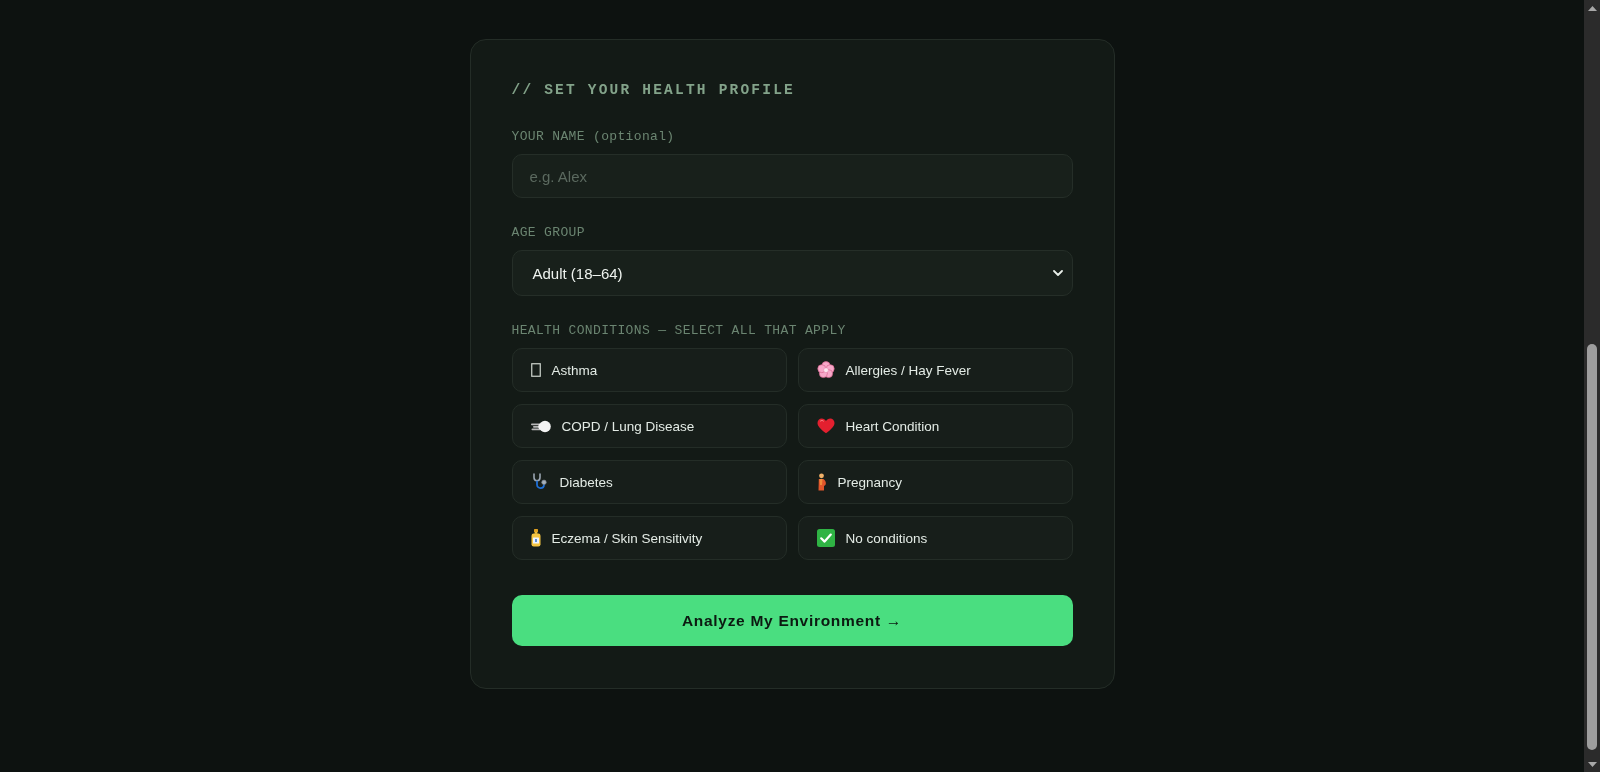 The height and width of the screenshot is (772, 1600). Describe the element at coordinates (935, 538) in the screenshot. I see `condition-option: No conditions` at that location.